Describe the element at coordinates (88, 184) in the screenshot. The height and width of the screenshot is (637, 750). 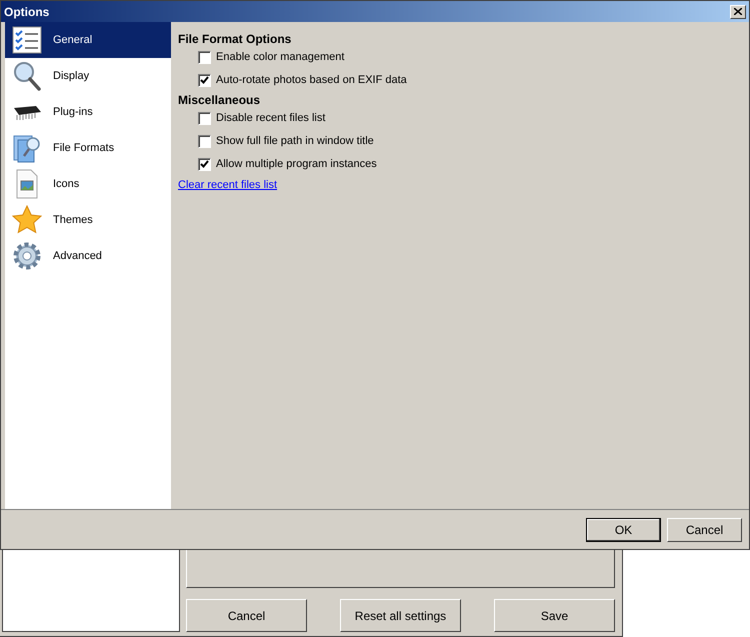
I see `sidebar-item: Icons` at that location.